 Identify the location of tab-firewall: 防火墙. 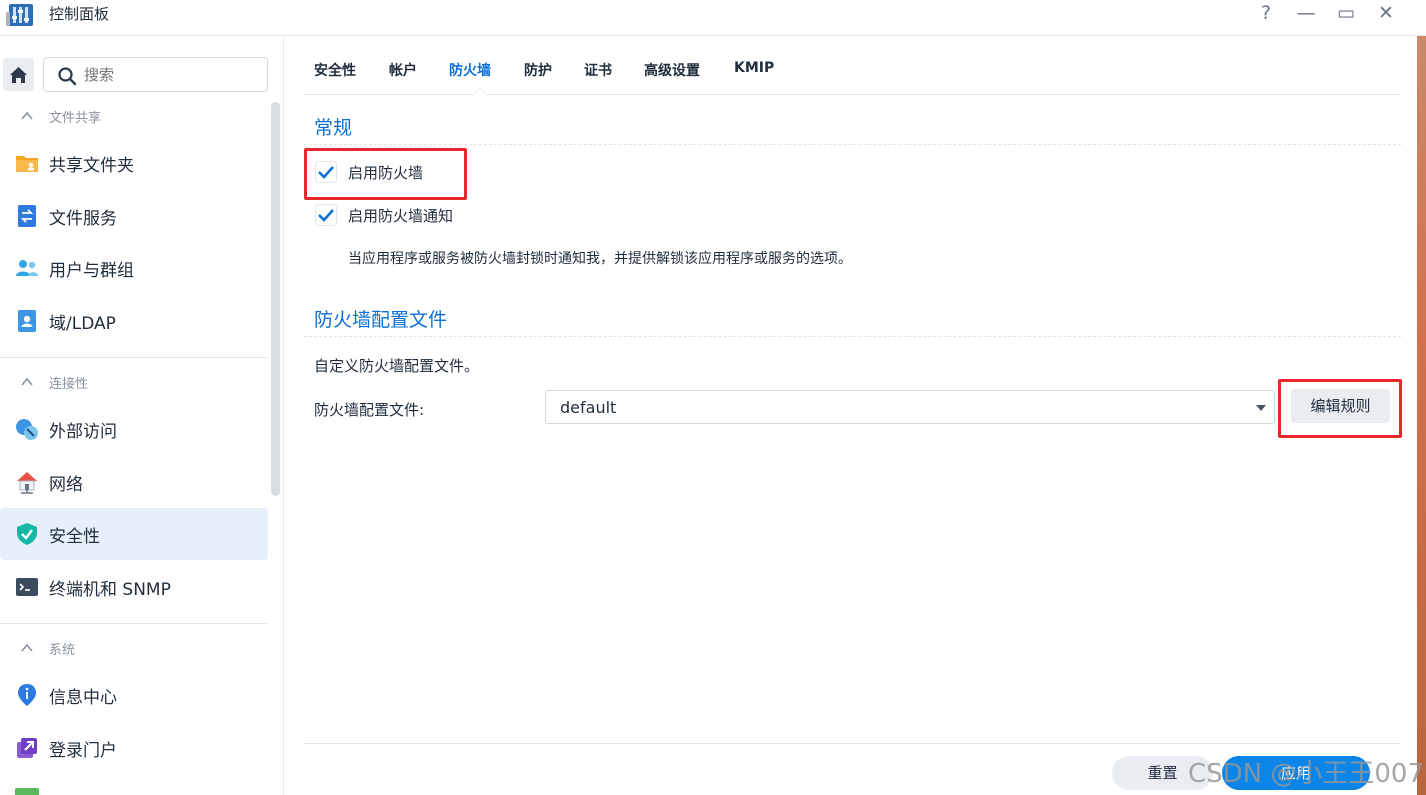
(470, 70).